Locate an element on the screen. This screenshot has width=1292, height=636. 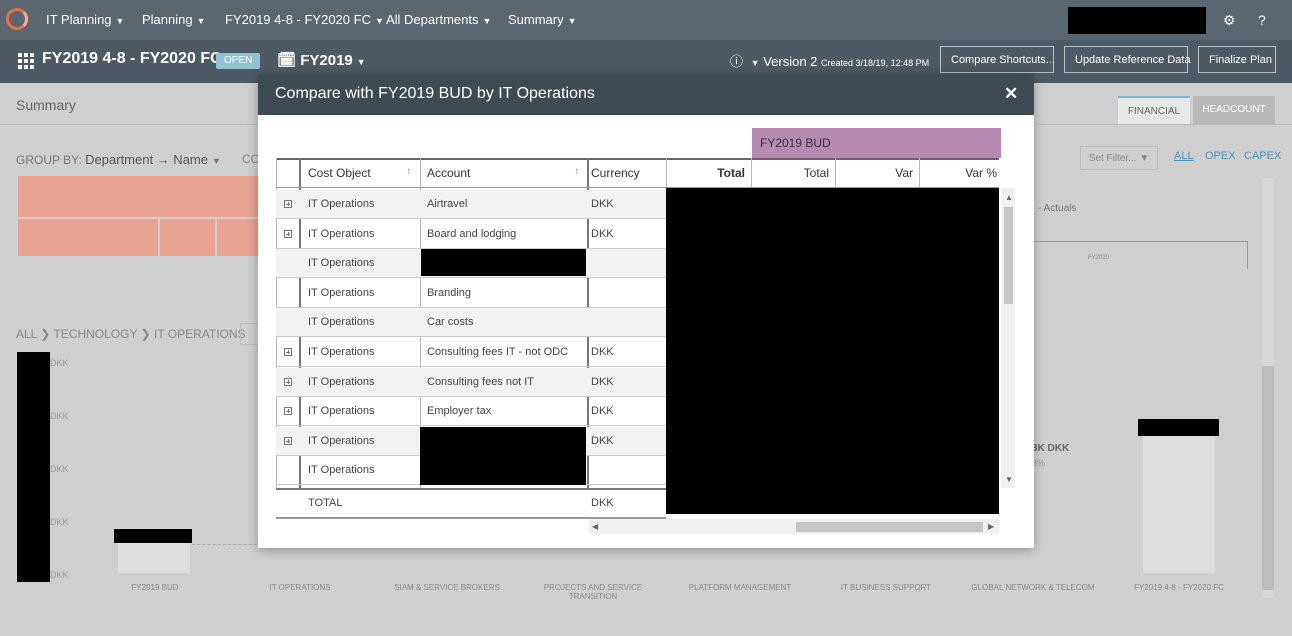
table-total-row: TOTAL DKK is located at coordinates (471, 503).